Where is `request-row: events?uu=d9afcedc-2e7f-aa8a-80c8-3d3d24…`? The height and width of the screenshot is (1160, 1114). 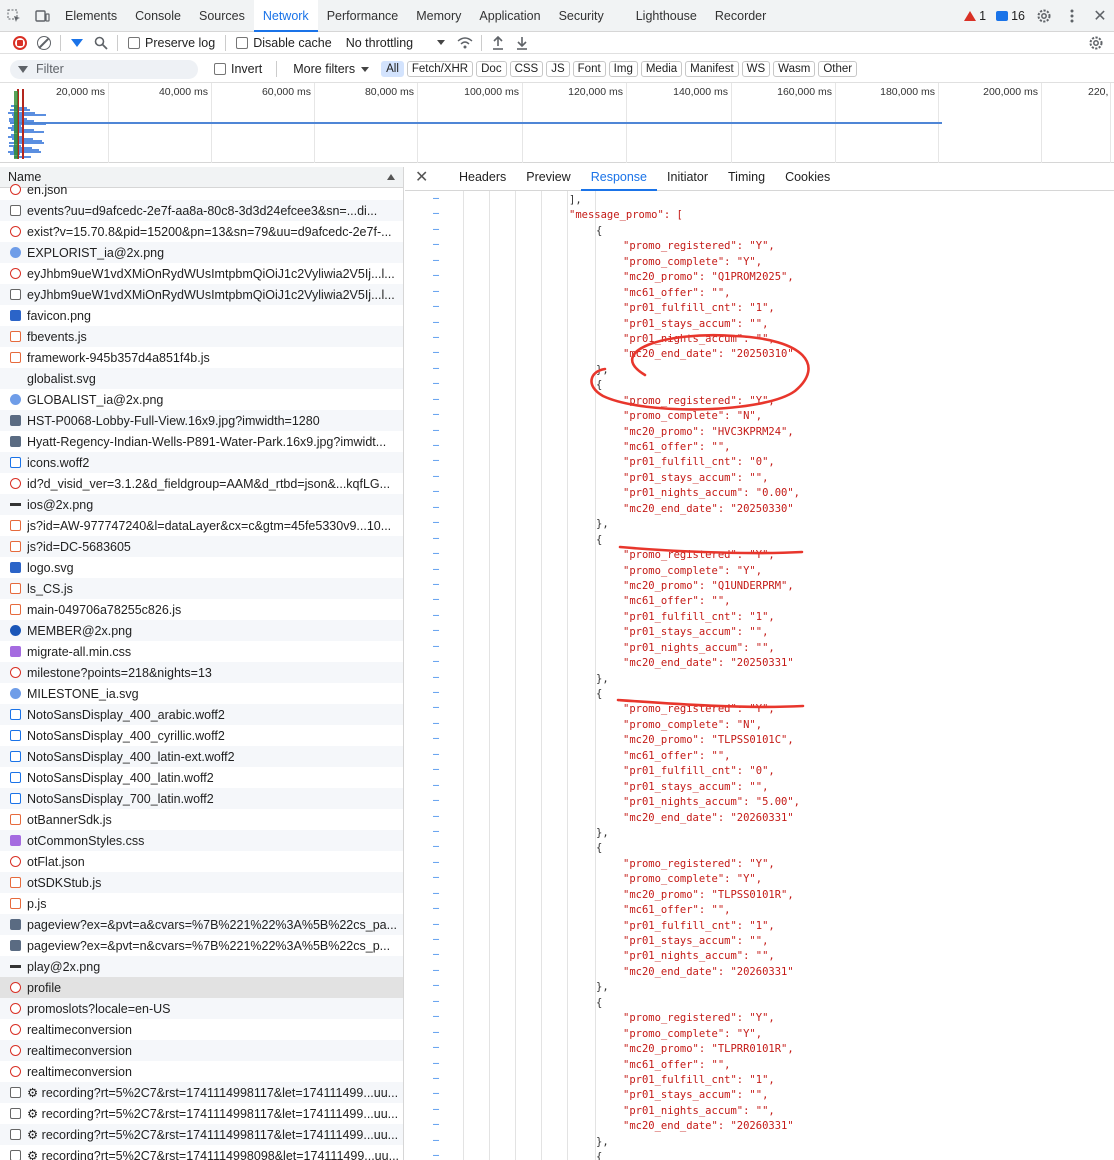
request-row: events?uu=d9afcedc-2e7f-aa8a-80c8-3d3d24… is located at coordinates (201, 210).